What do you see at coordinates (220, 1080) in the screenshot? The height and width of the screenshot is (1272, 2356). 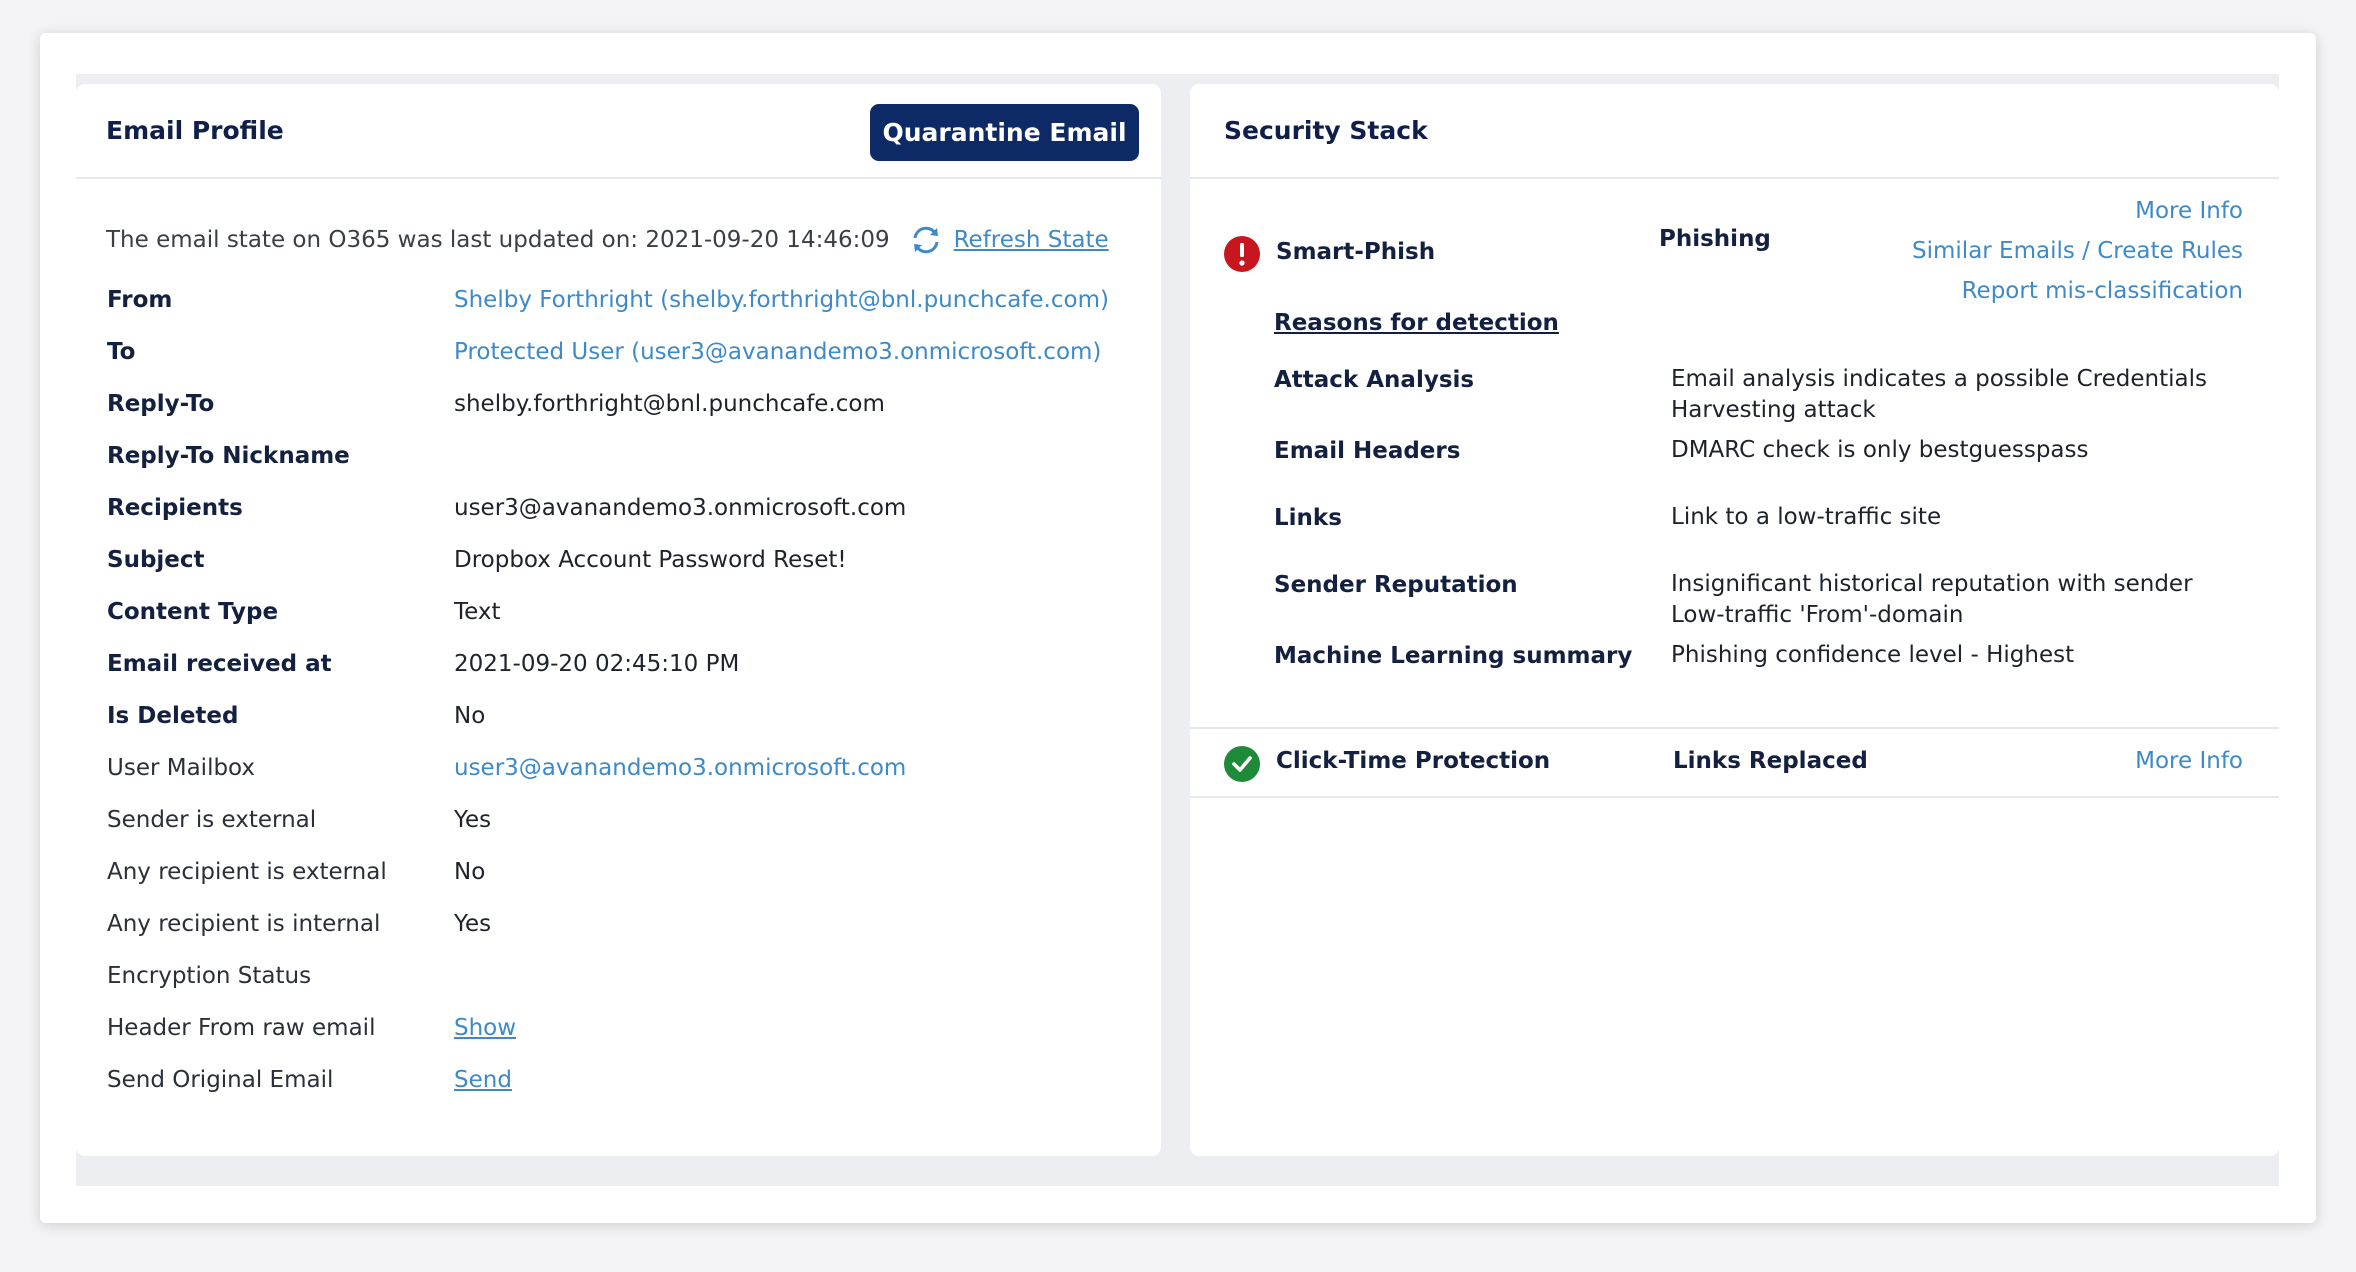 I see `field-label: Send Original Email` at bounding box center [220, 1080].